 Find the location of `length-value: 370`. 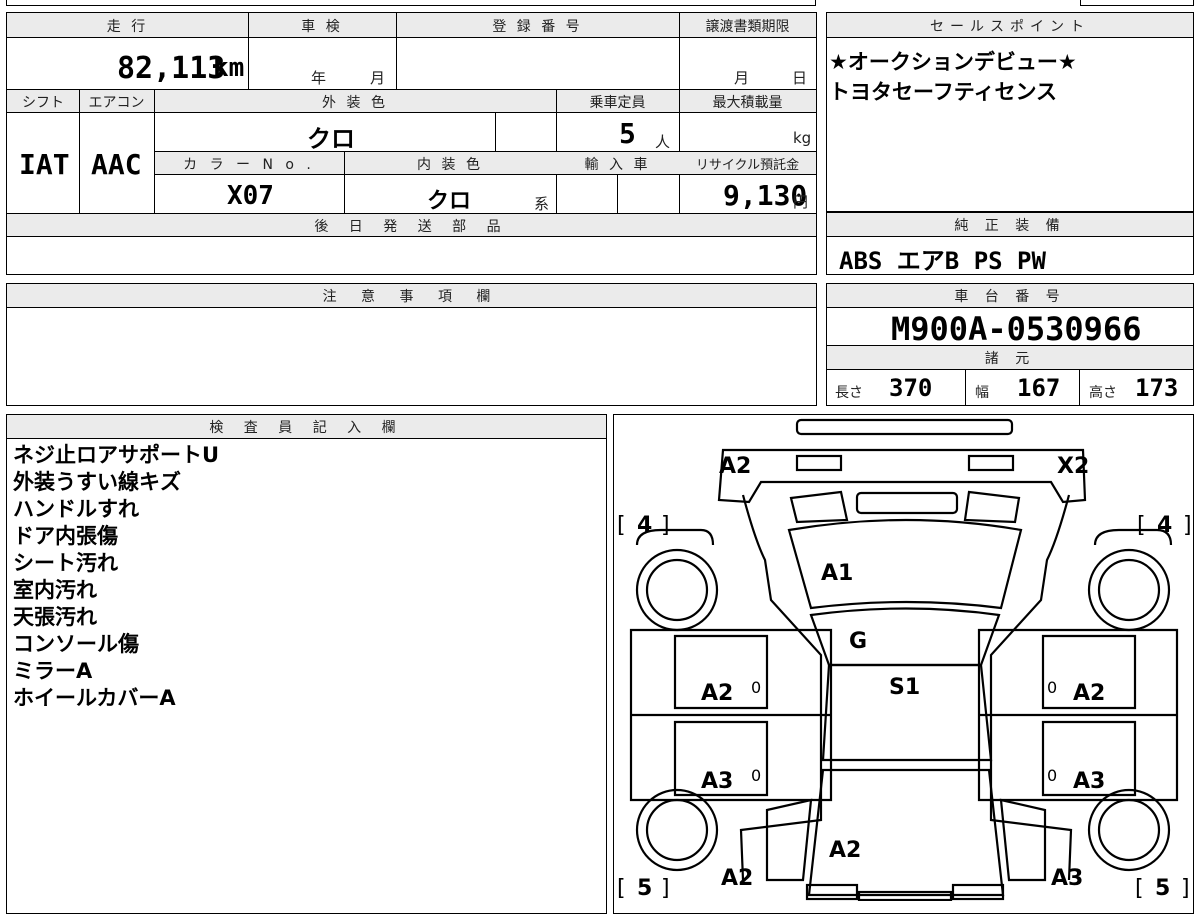

length-value: 370 is located at coordinates (911, 388).